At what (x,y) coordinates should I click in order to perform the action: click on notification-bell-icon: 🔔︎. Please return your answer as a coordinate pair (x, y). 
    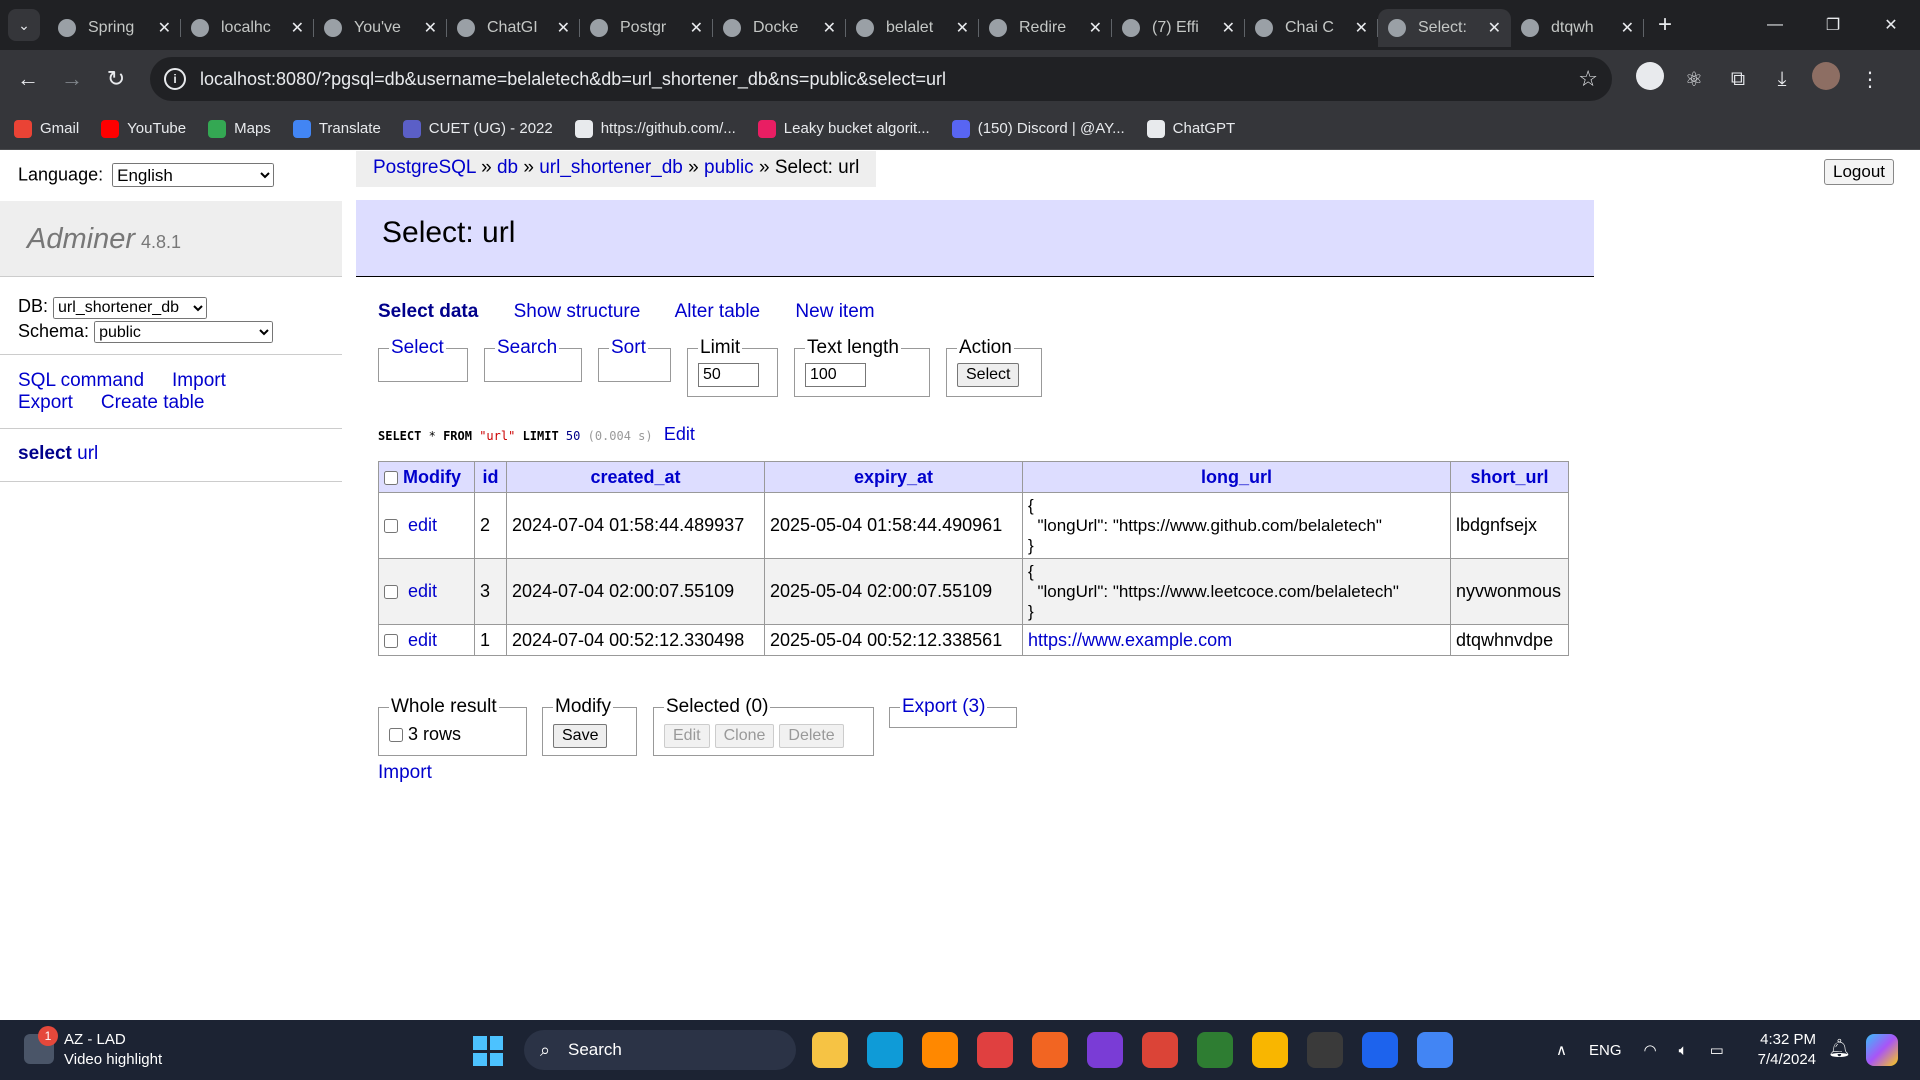
    Looking at the image, I should click on (1839, 1048).